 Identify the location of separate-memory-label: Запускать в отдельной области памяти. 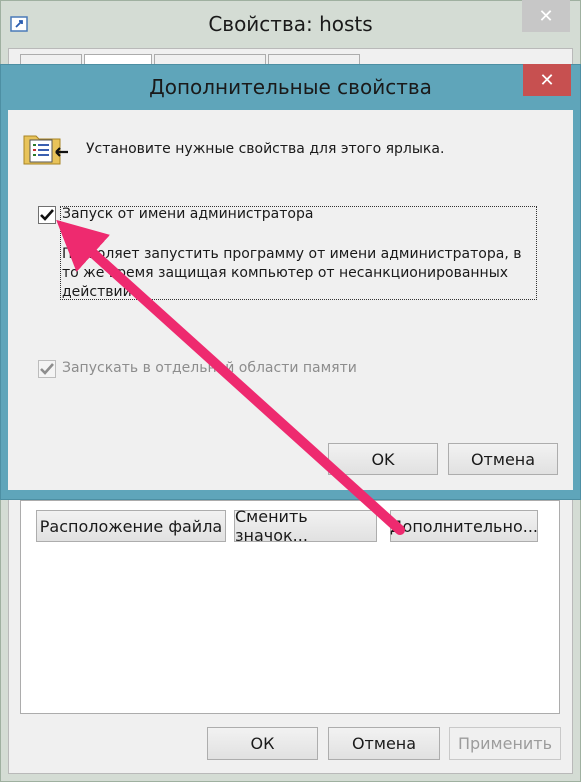
(209, 368).